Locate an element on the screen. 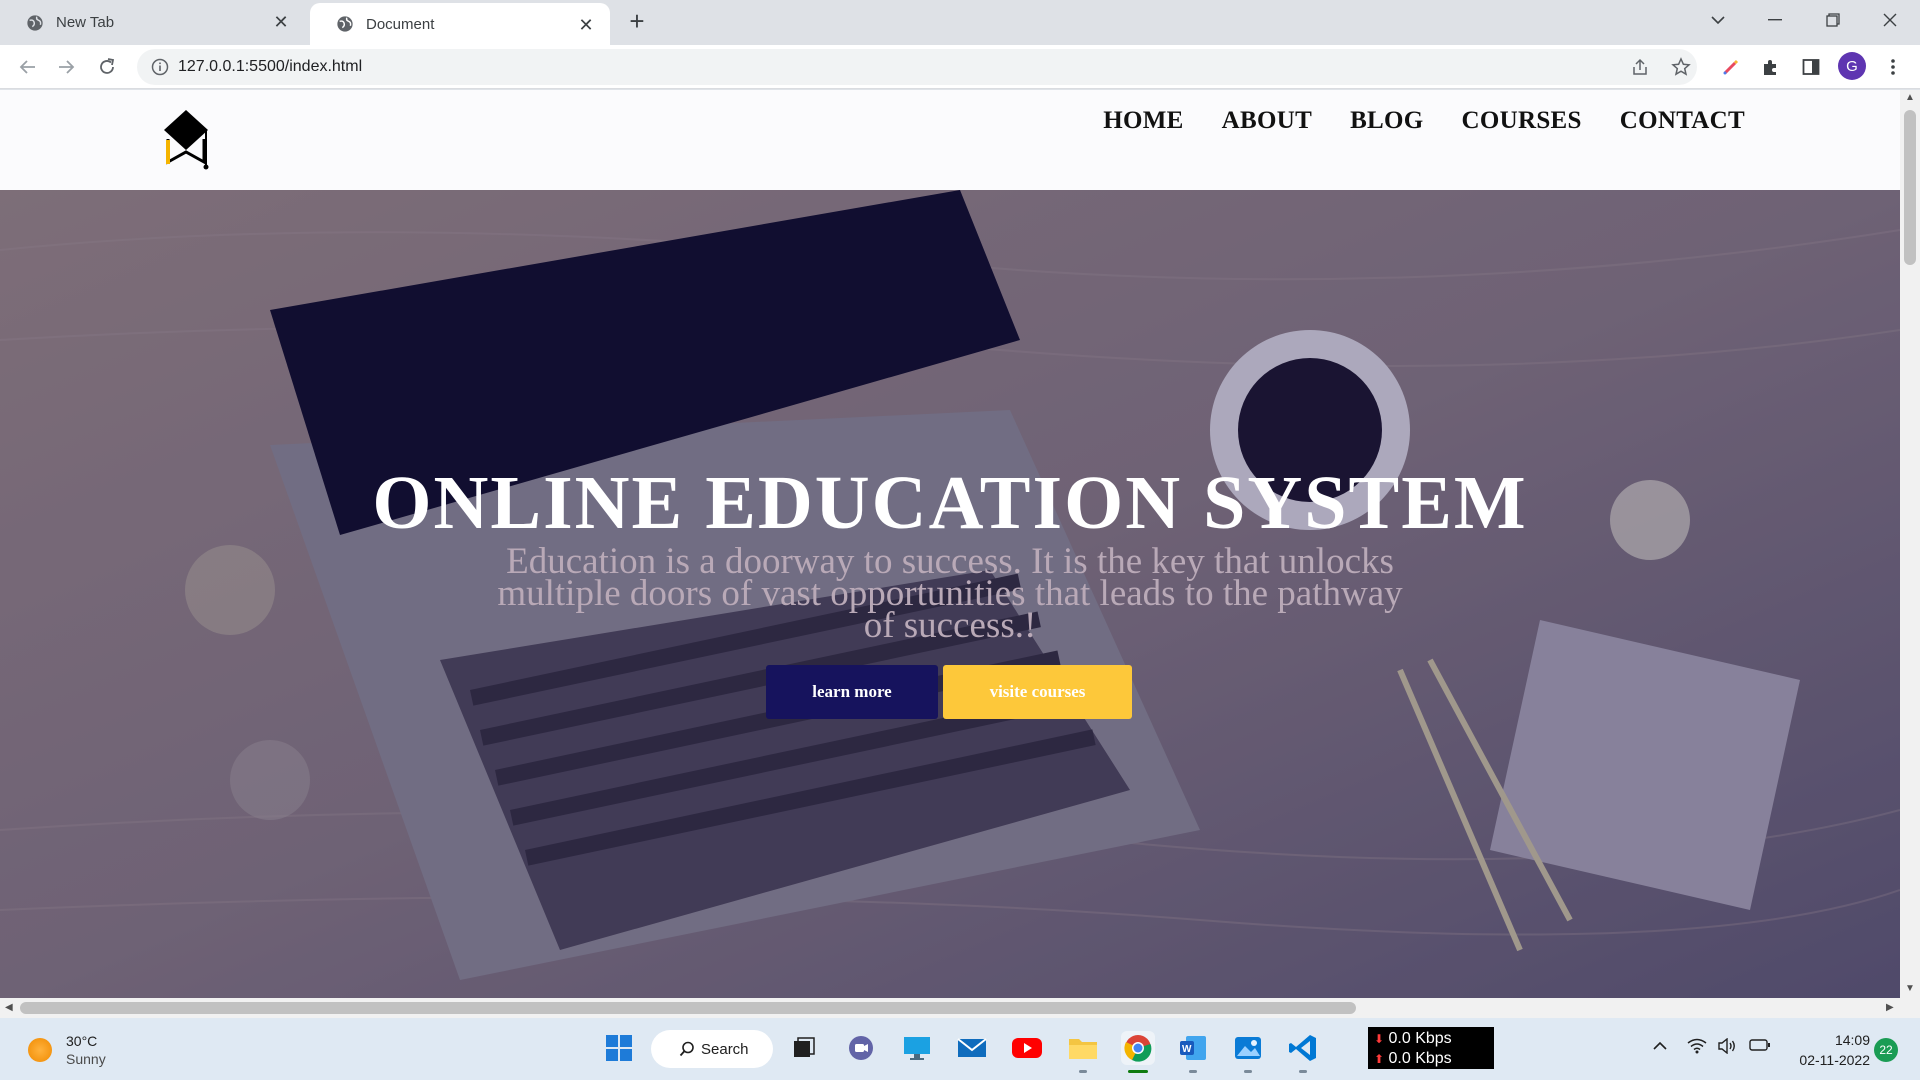  clock-date: 02-11-2022 is located at coordinates (1834, 1060).